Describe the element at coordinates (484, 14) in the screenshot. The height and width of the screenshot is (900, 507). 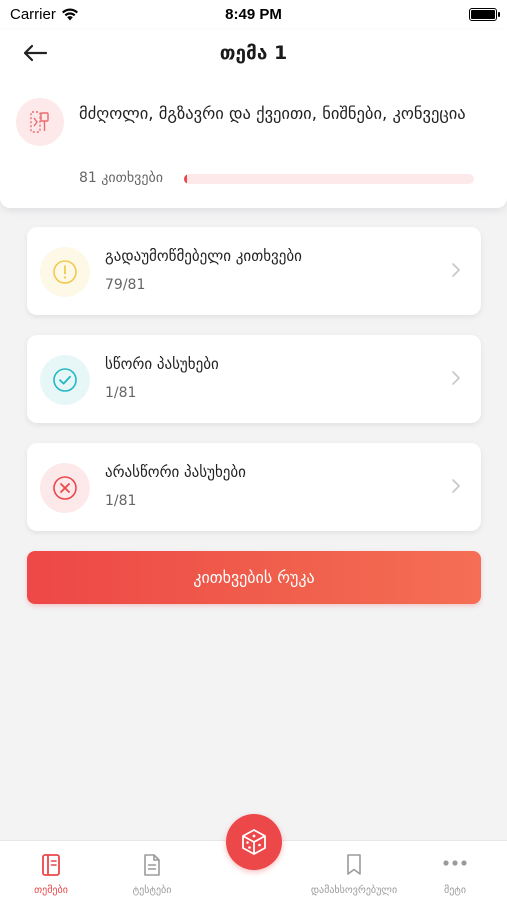
I see `battery-icon` at that location.